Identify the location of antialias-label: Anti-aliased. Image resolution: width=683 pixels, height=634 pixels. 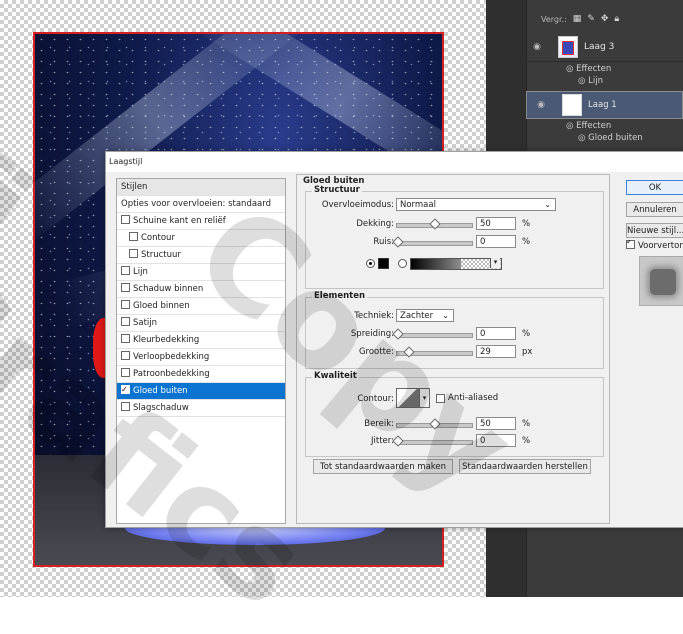
(473, 398).